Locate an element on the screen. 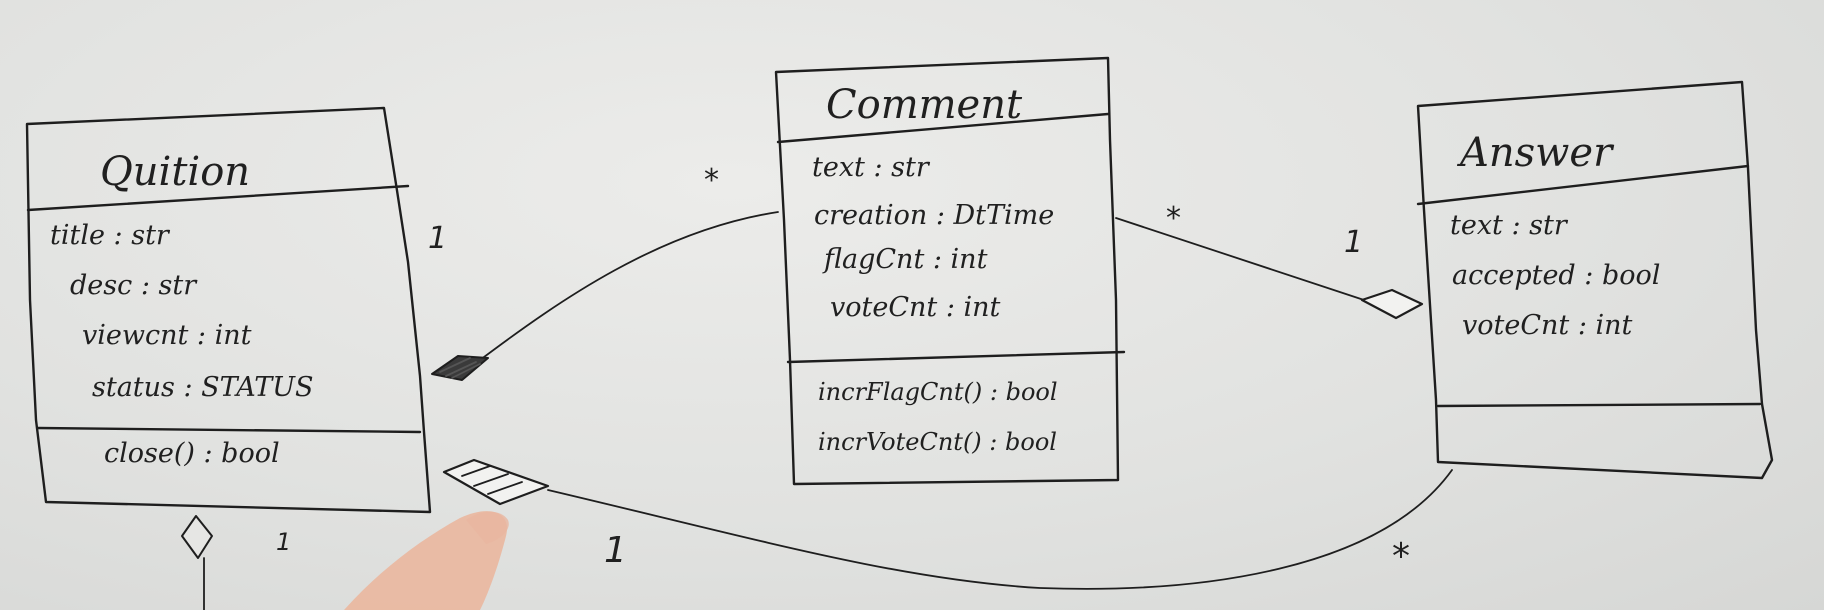  question-bottom-association is located at coordinates (197, 562).